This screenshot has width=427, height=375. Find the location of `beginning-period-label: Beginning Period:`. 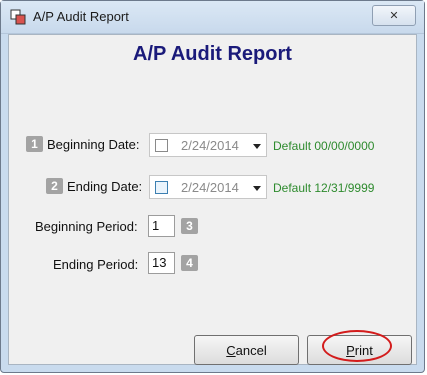

beginning-period-label: Beginning Period: is located at coordinates (86, 226).